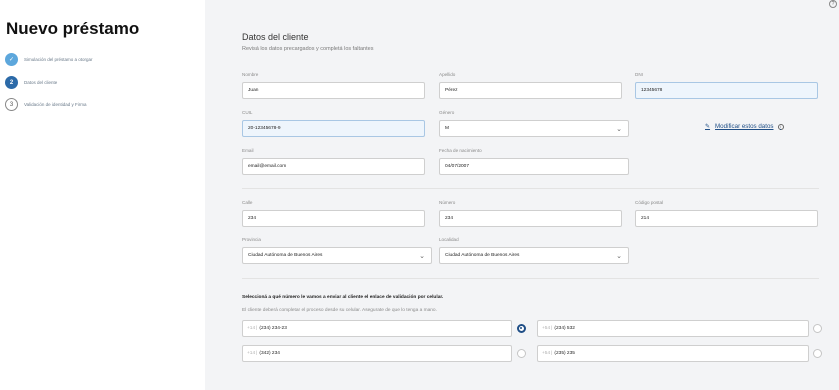 Image resolution: width=839 pixels, height=390 pixels. Describe the element at coordinates (337, 255) in the screenshot. I see `provincia-select: Ciudad Autónoma de Buenos Aires ⌄` at that location.